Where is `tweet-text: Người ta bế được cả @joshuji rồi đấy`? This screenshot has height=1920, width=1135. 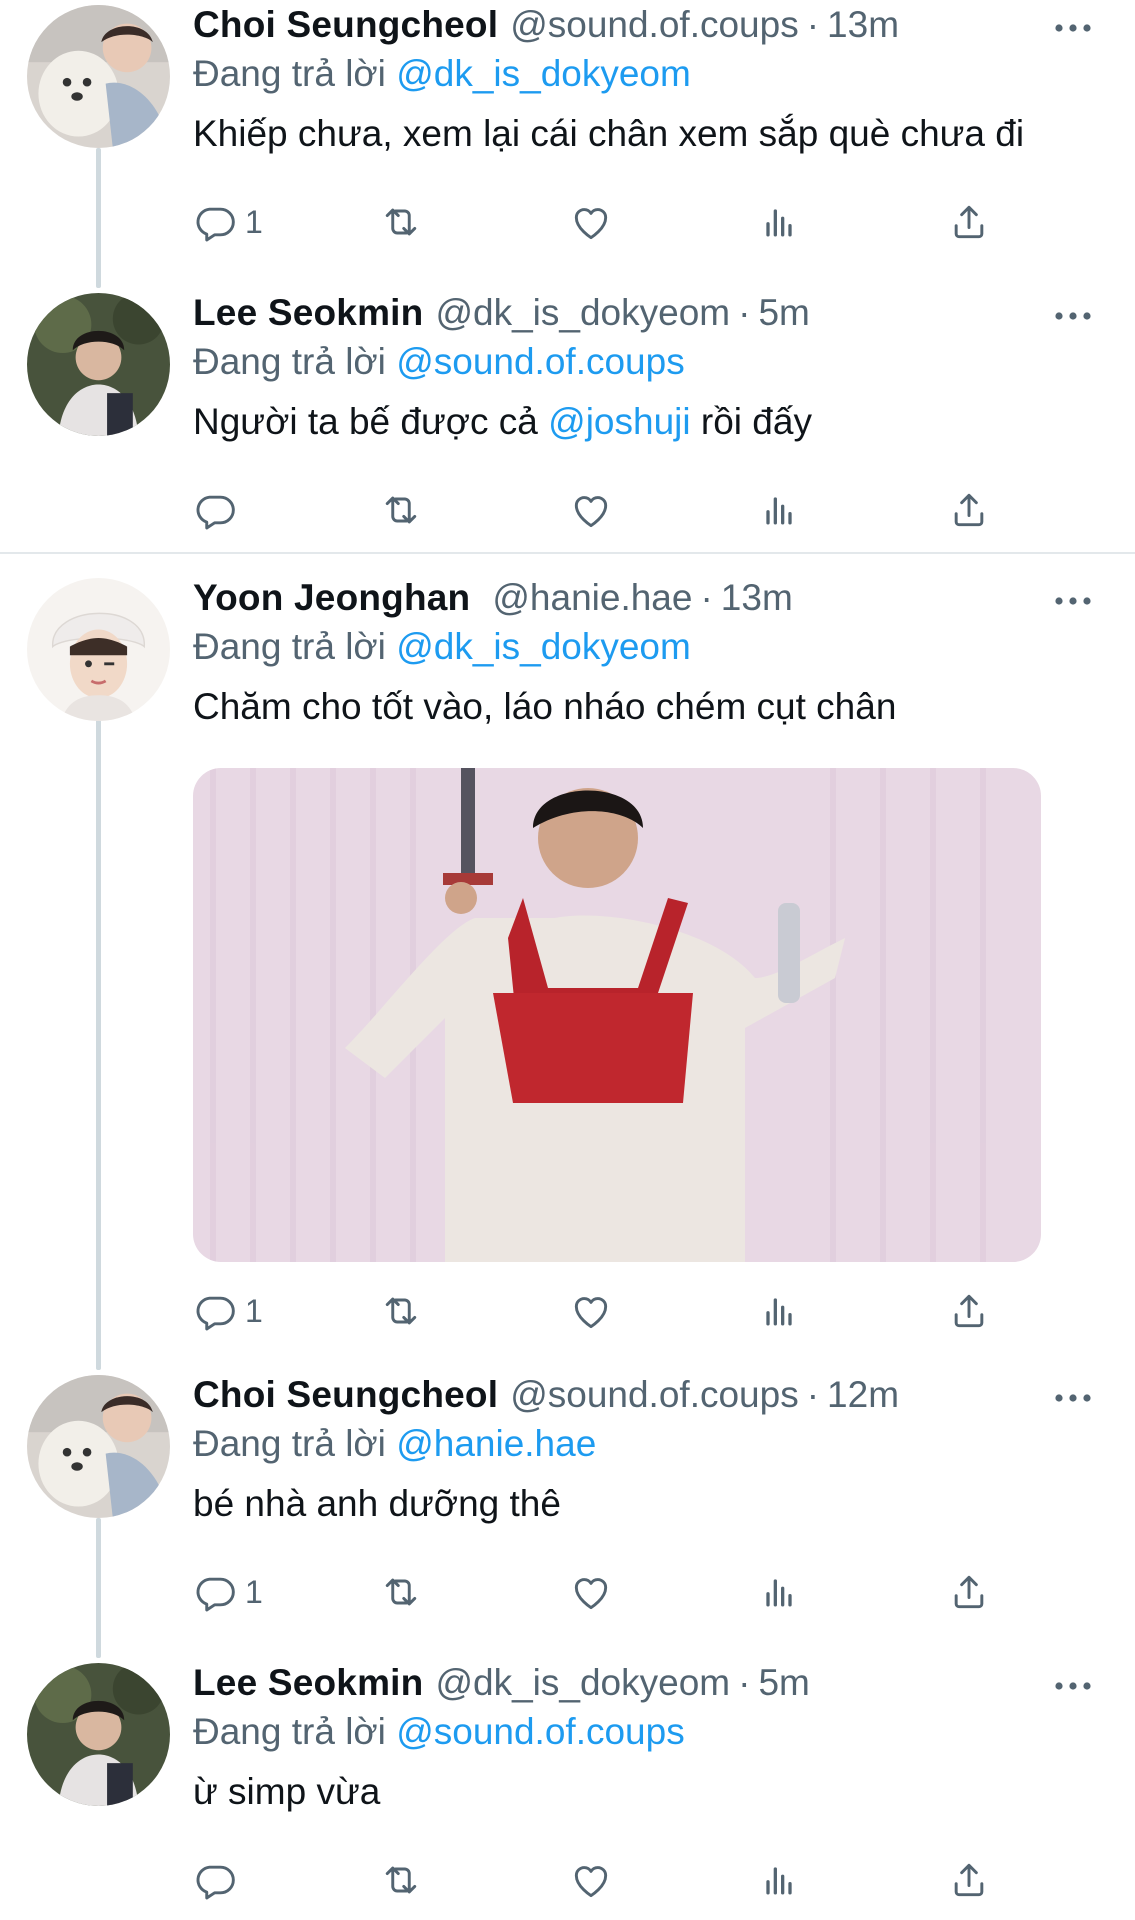 tweet-text: Người ta bế được cả @joshuji rồi đấy is located at coordinates (502, 422).